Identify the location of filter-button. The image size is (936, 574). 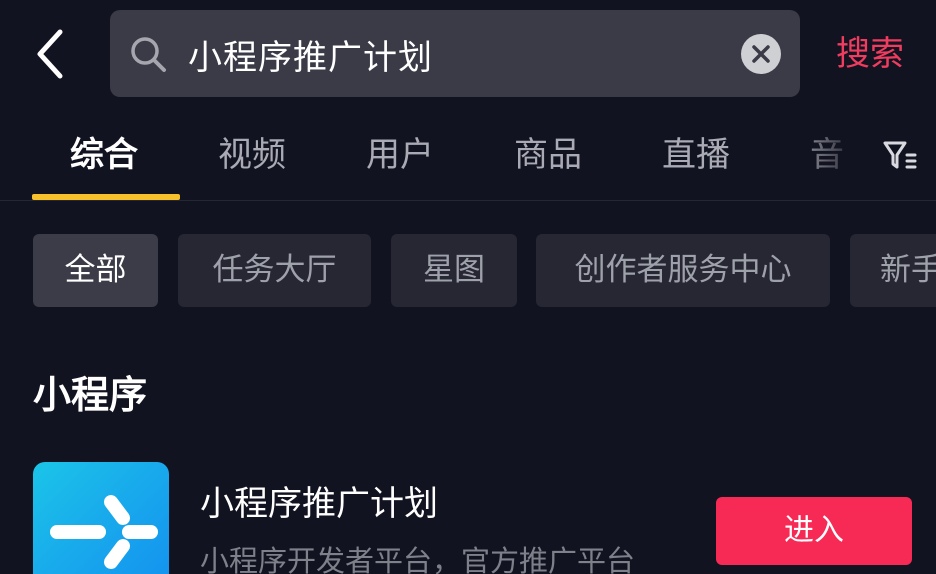
(900, 156).